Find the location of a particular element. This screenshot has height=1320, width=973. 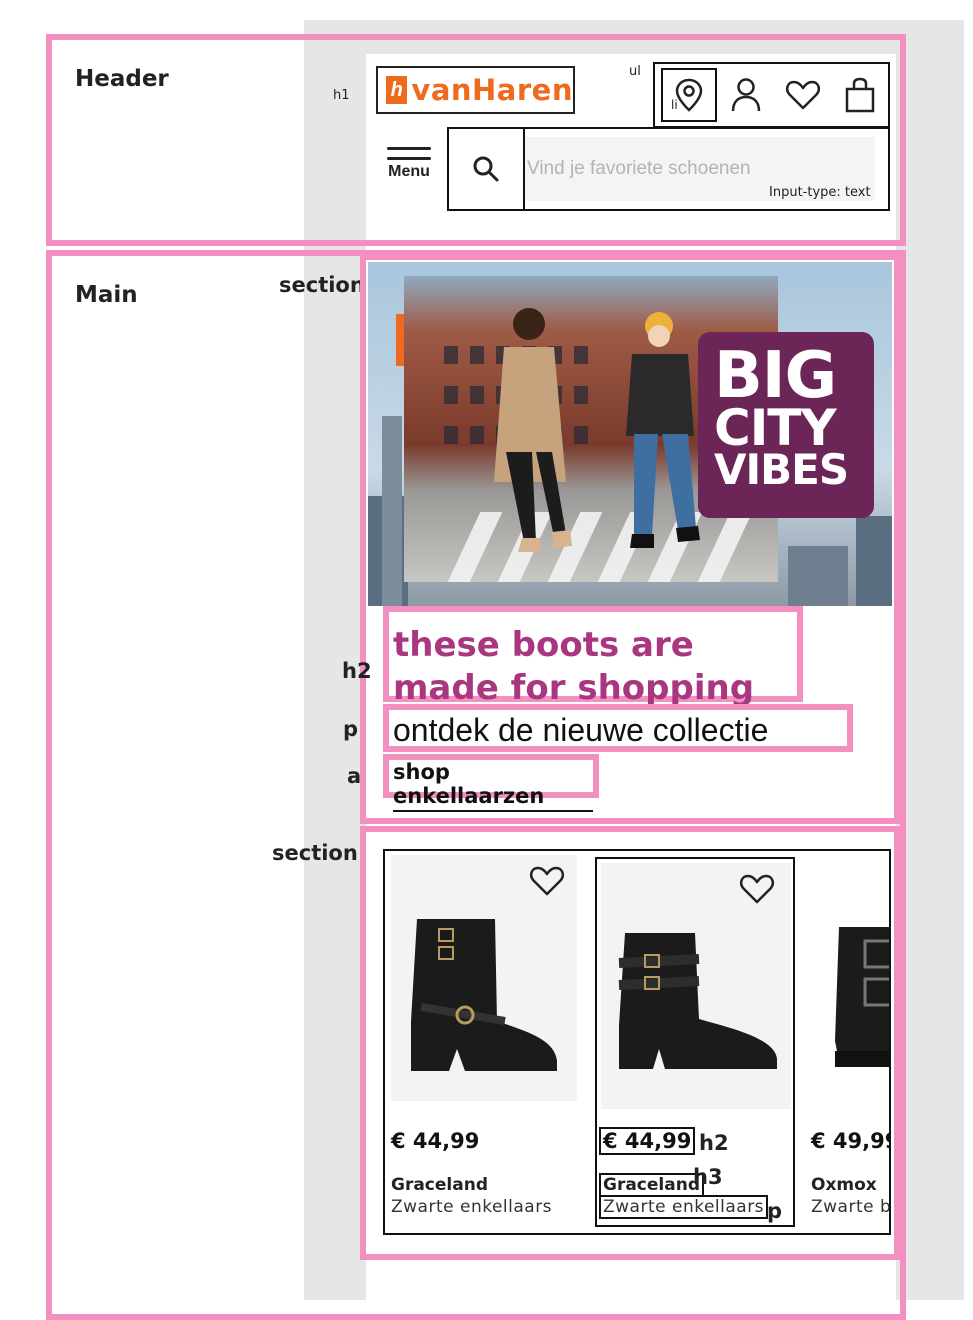

menu-button: Menu is located at coordinates (409, 170).